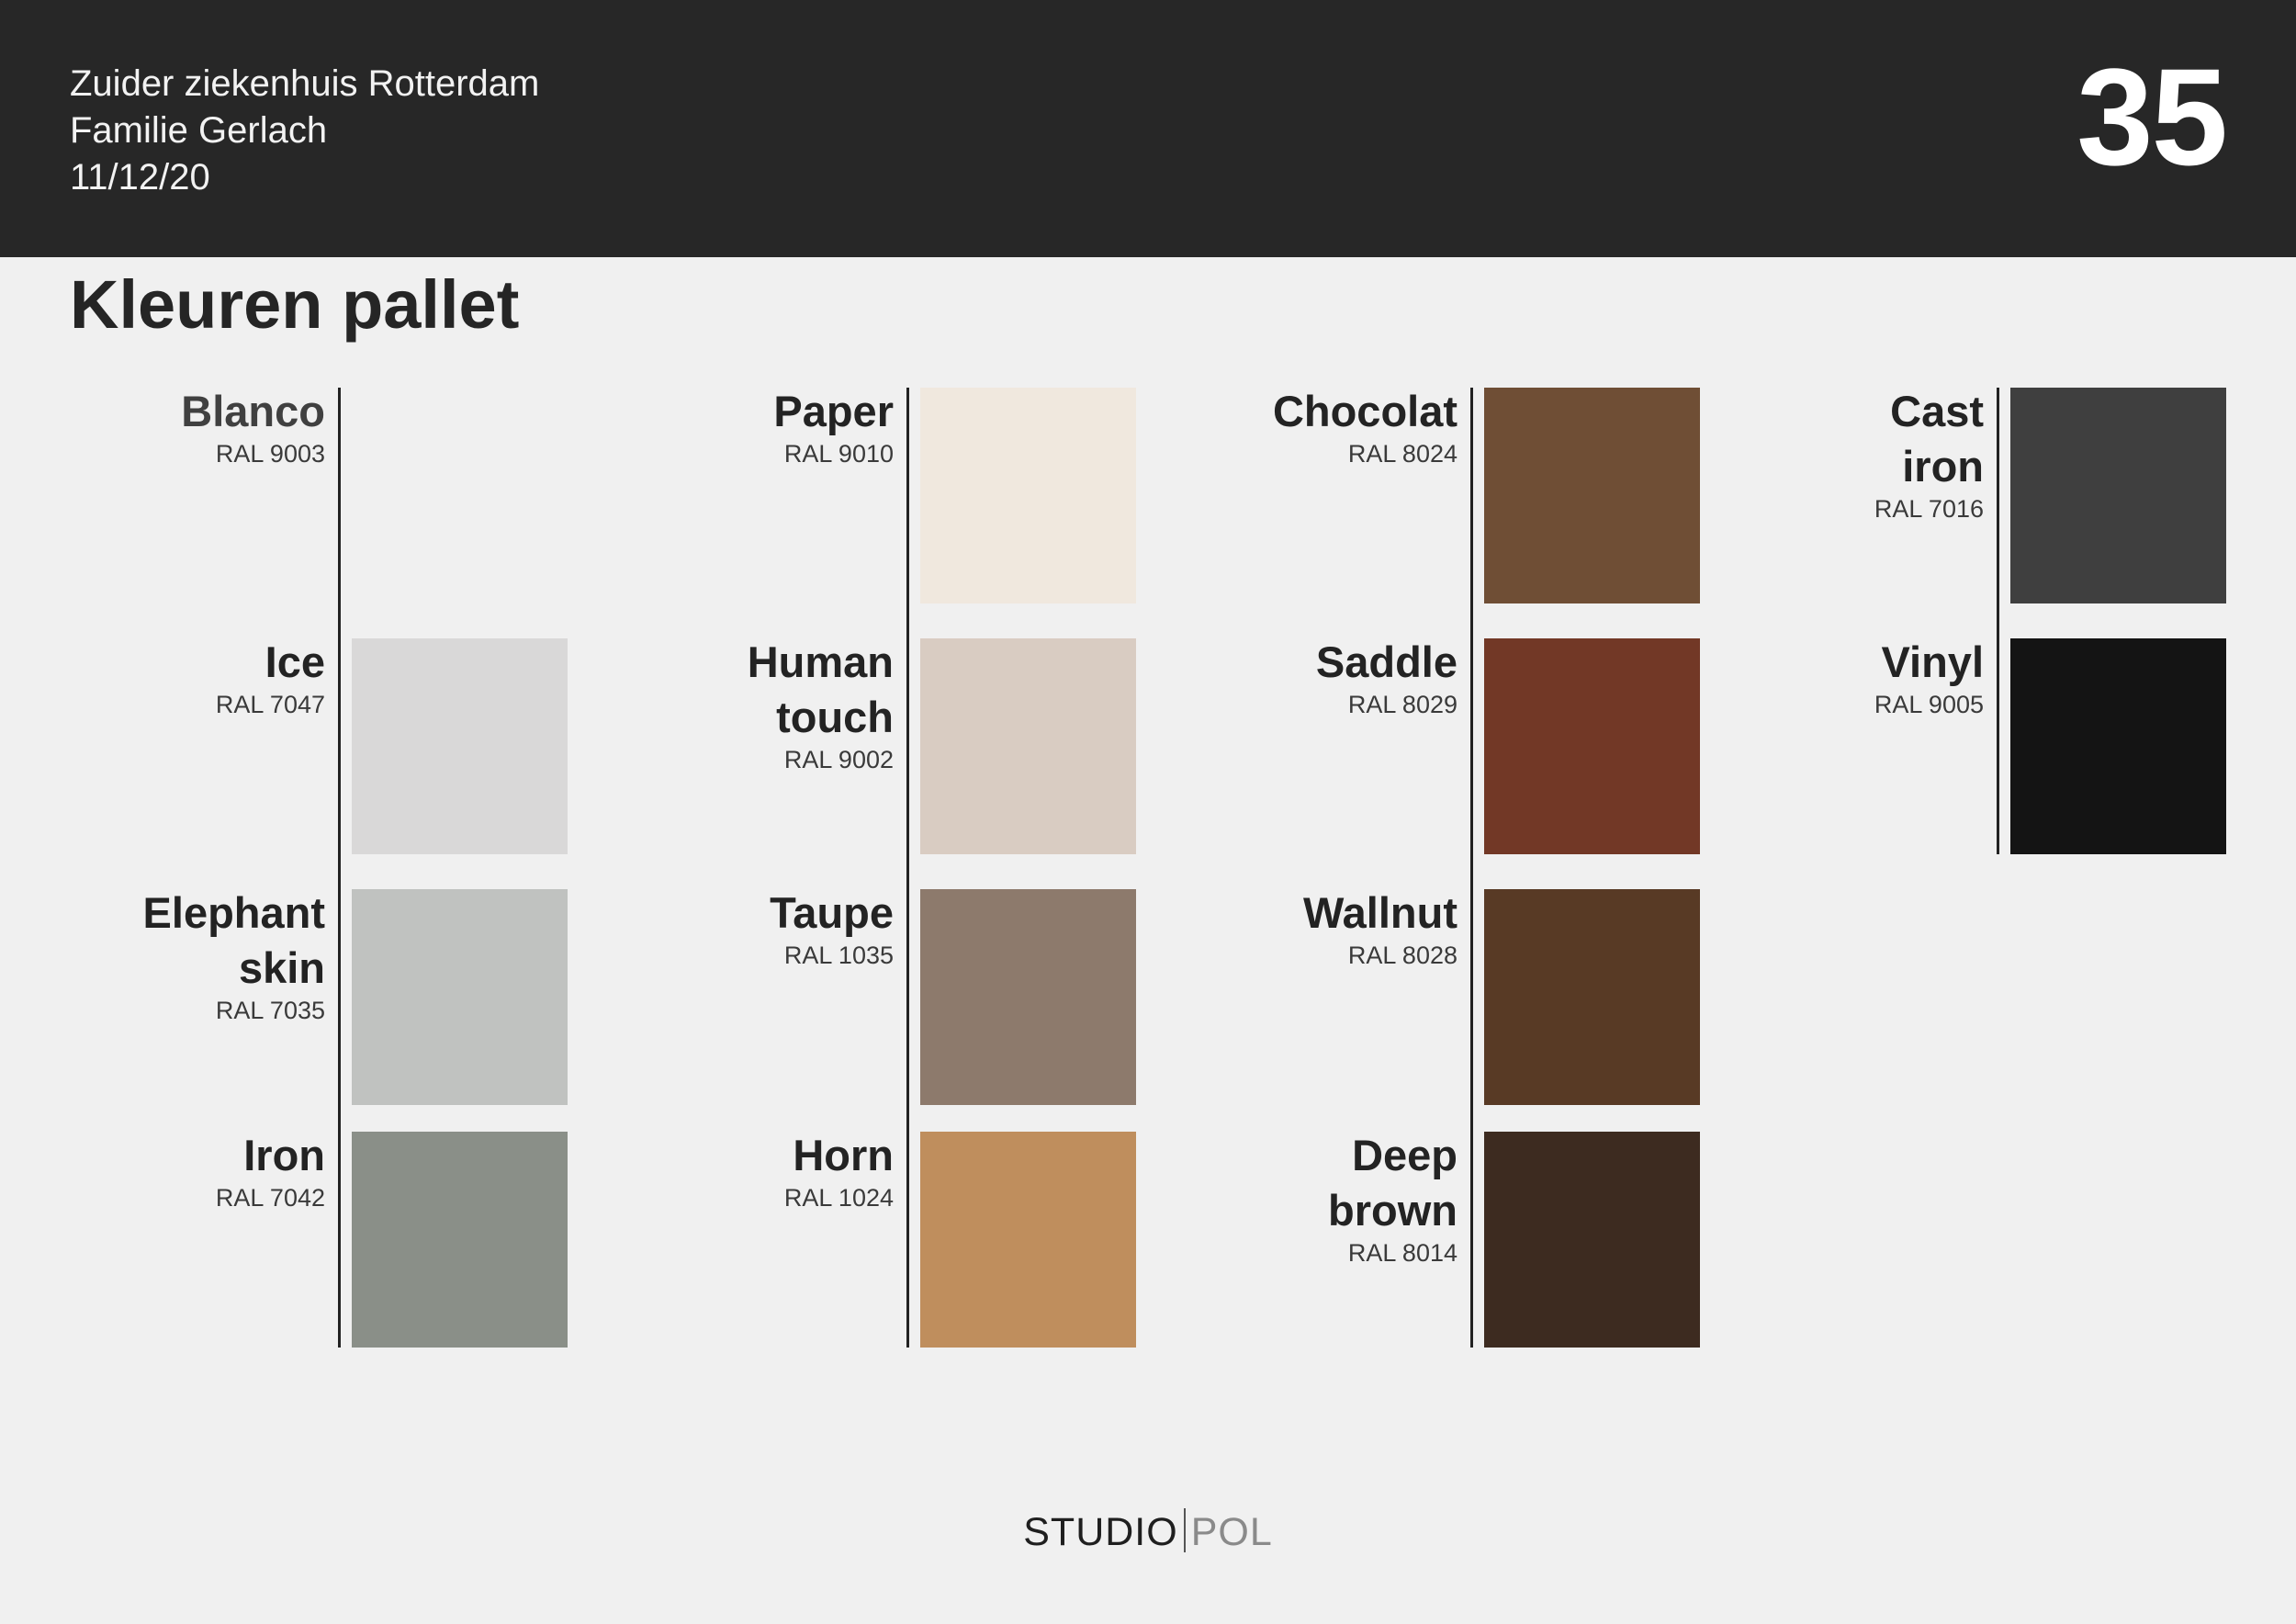 Image resolution: width=2296 pixels, height=1624 pixels. What do you see at coordinates (294, 661) in the screenshot?
I see `color-name: Ice` at bounding box center [294, 661].